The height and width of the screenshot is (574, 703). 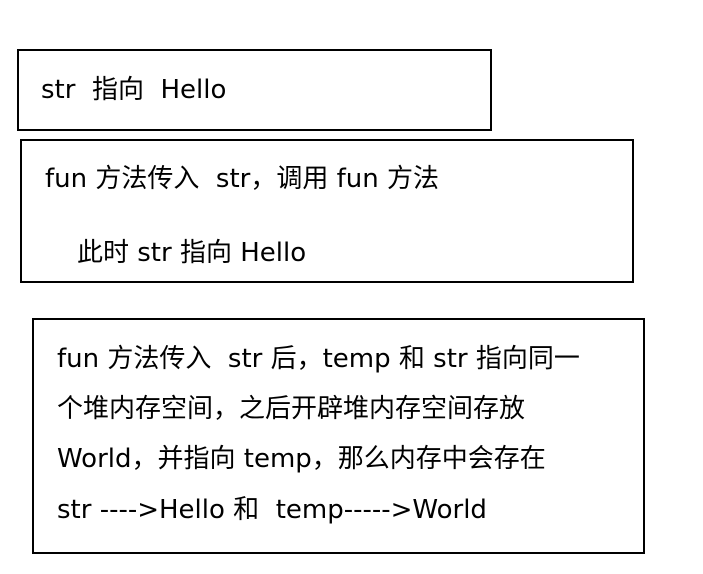 What do you see at coordinates (272, 510) in the screenshot?
I see `box3-line-4: str ---->Hello 和 temp----->World` at bounding box center [272, 510].